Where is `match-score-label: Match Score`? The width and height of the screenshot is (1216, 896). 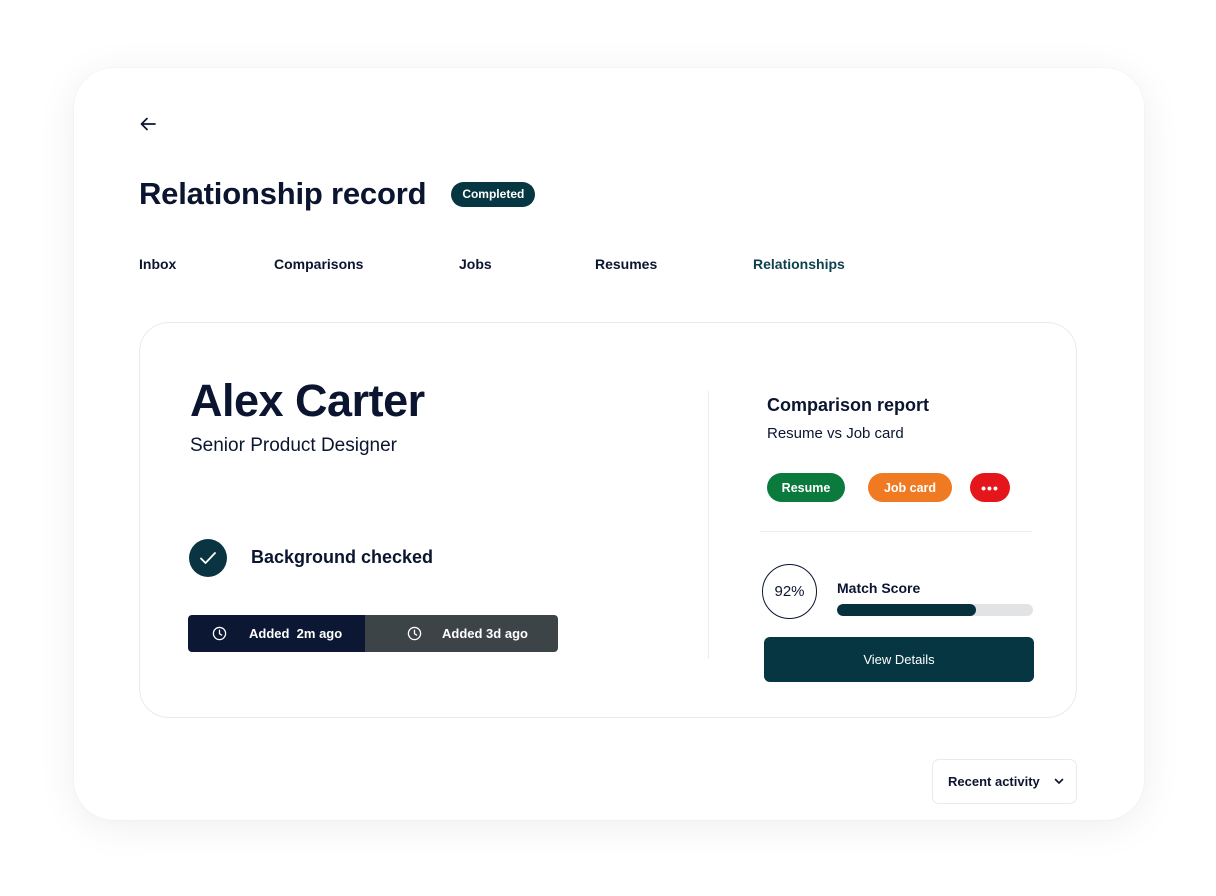
match-score-label: Match Score is located at coordinates (879, 588).